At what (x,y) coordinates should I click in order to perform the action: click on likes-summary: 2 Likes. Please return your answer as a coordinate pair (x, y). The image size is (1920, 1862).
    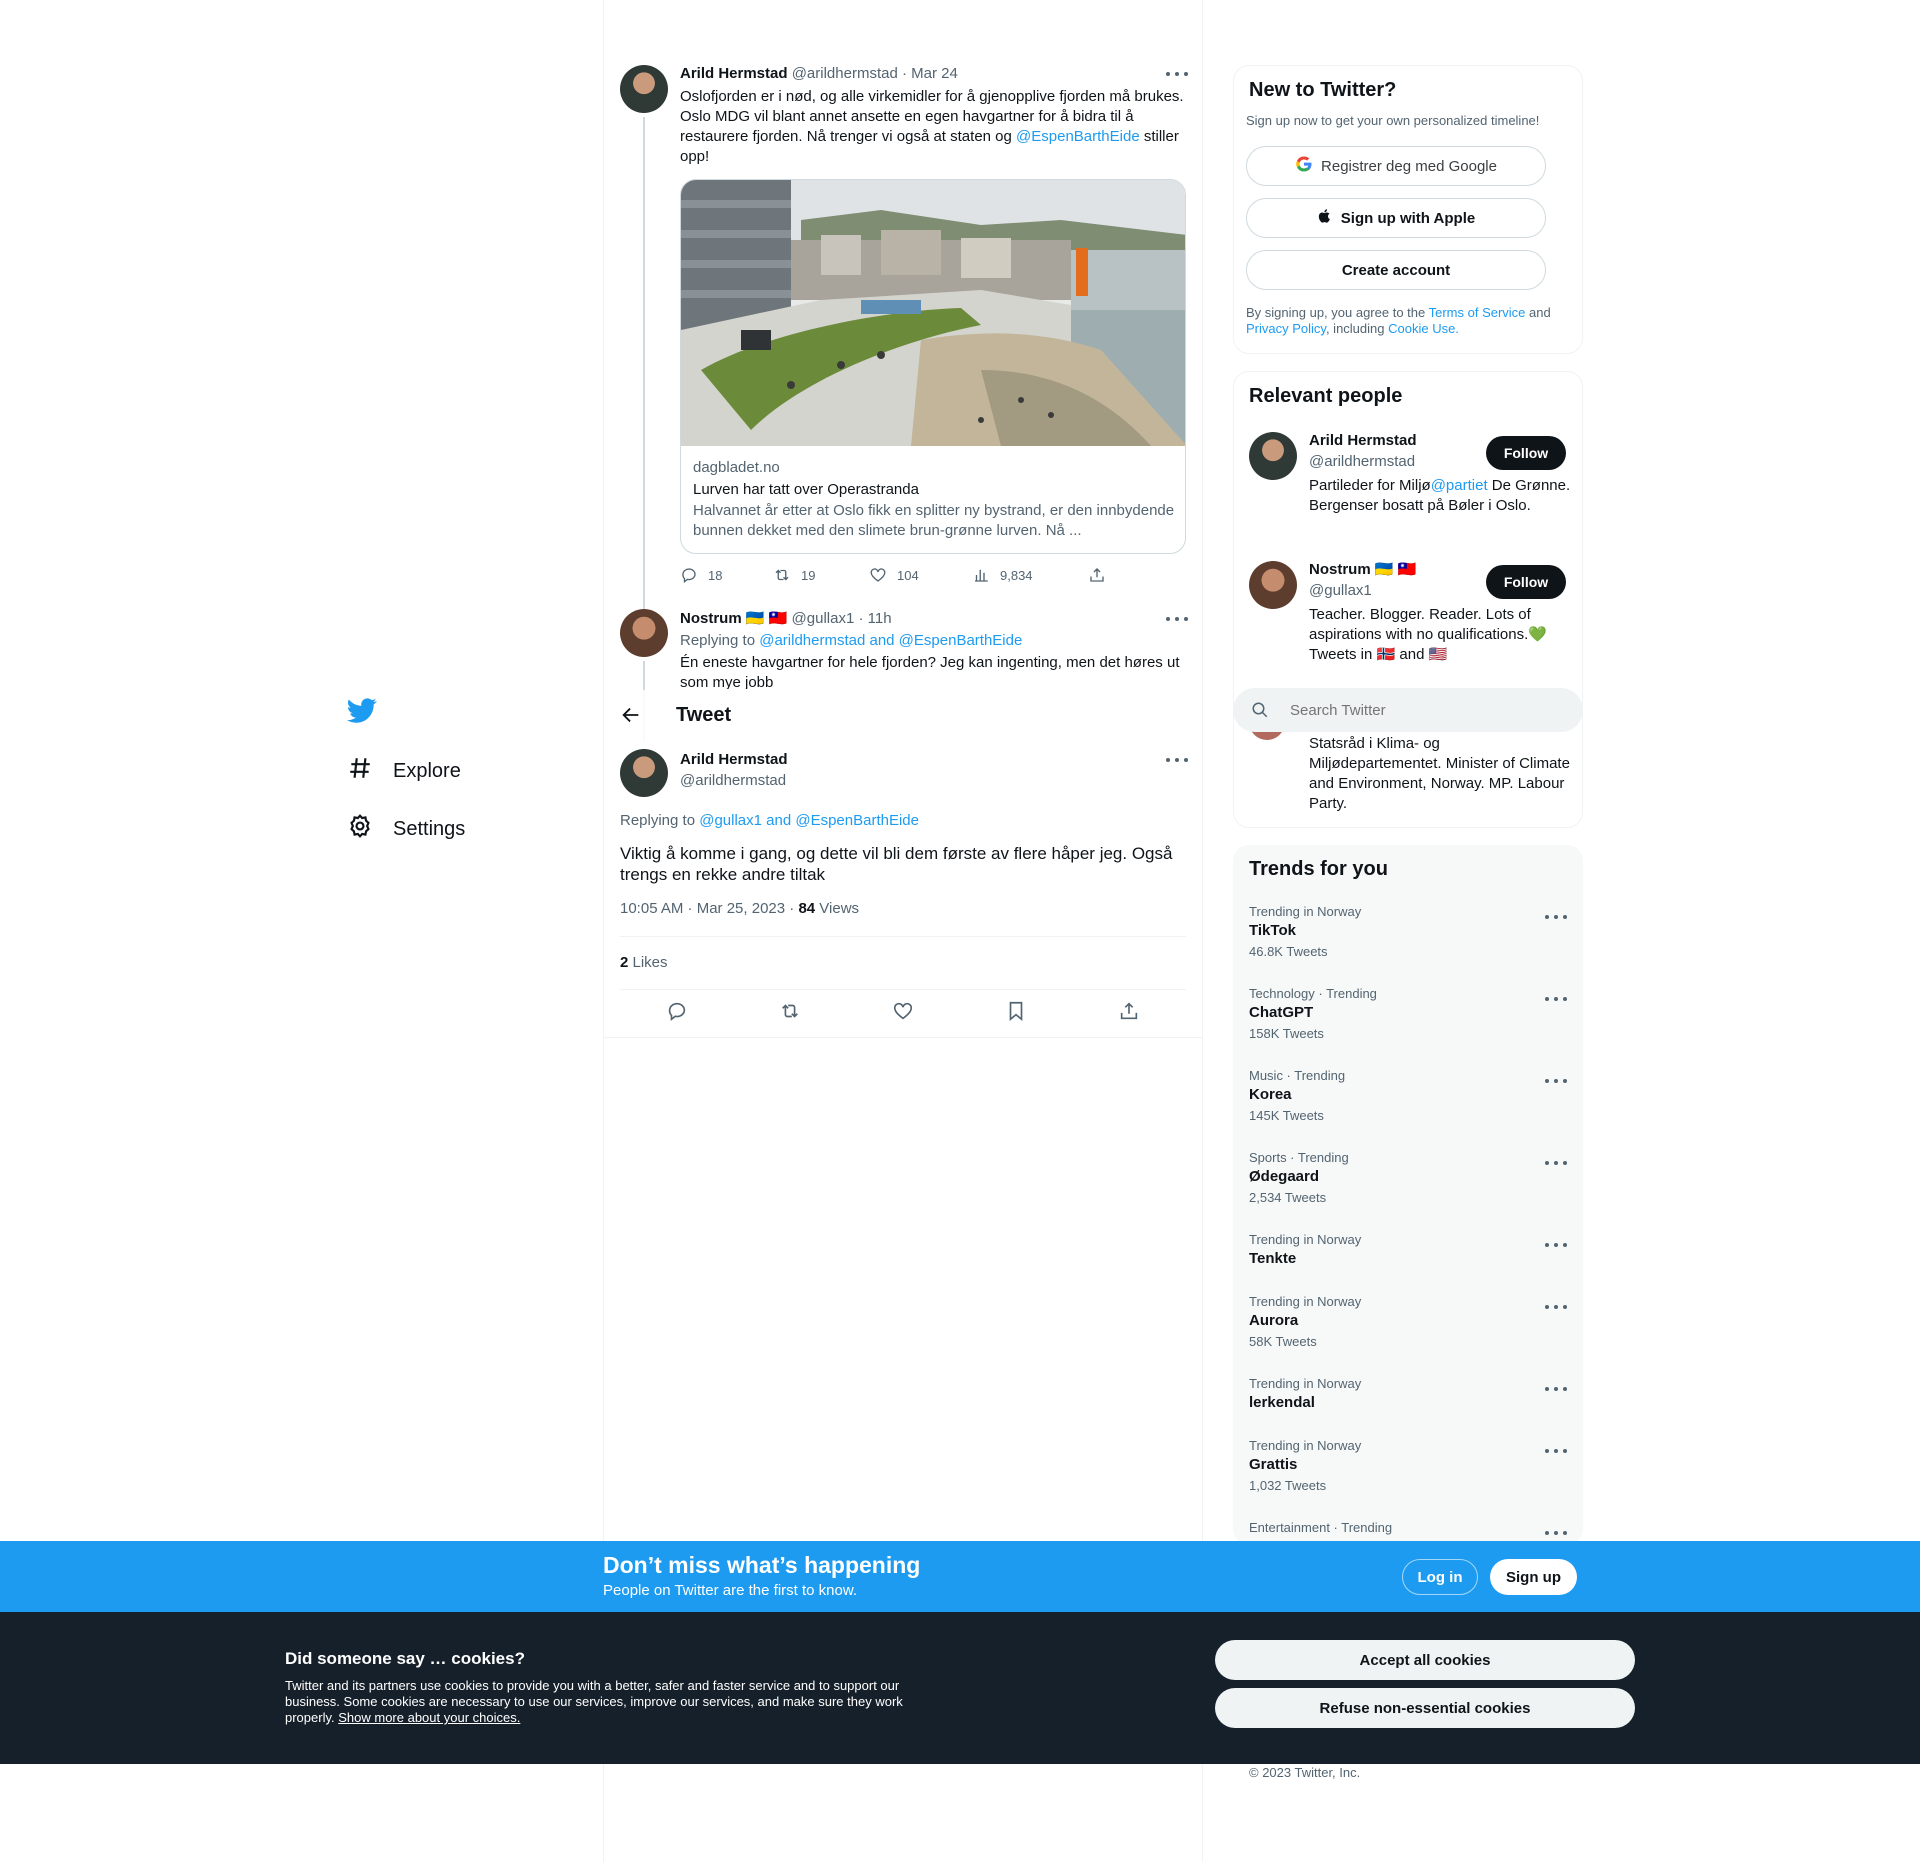
    Looking at the image, I should click on (644, 963).